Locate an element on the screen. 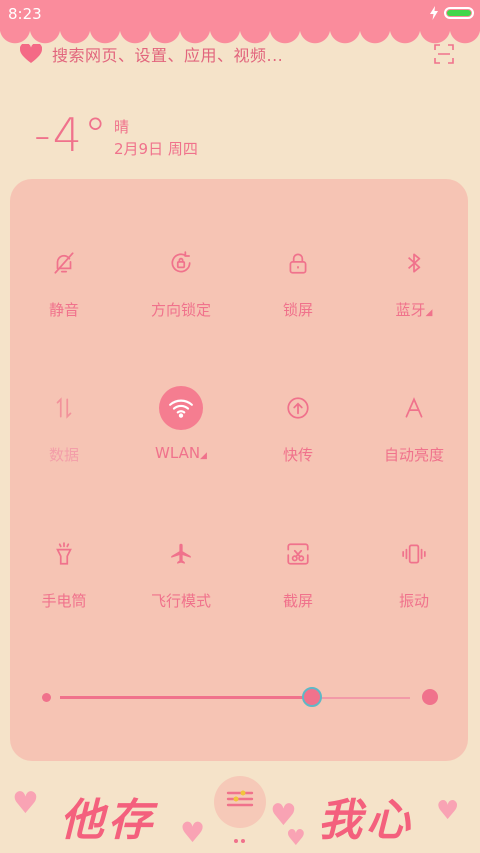 The image size is (480, 853). battery-fill is located at coordinates (459, 13).